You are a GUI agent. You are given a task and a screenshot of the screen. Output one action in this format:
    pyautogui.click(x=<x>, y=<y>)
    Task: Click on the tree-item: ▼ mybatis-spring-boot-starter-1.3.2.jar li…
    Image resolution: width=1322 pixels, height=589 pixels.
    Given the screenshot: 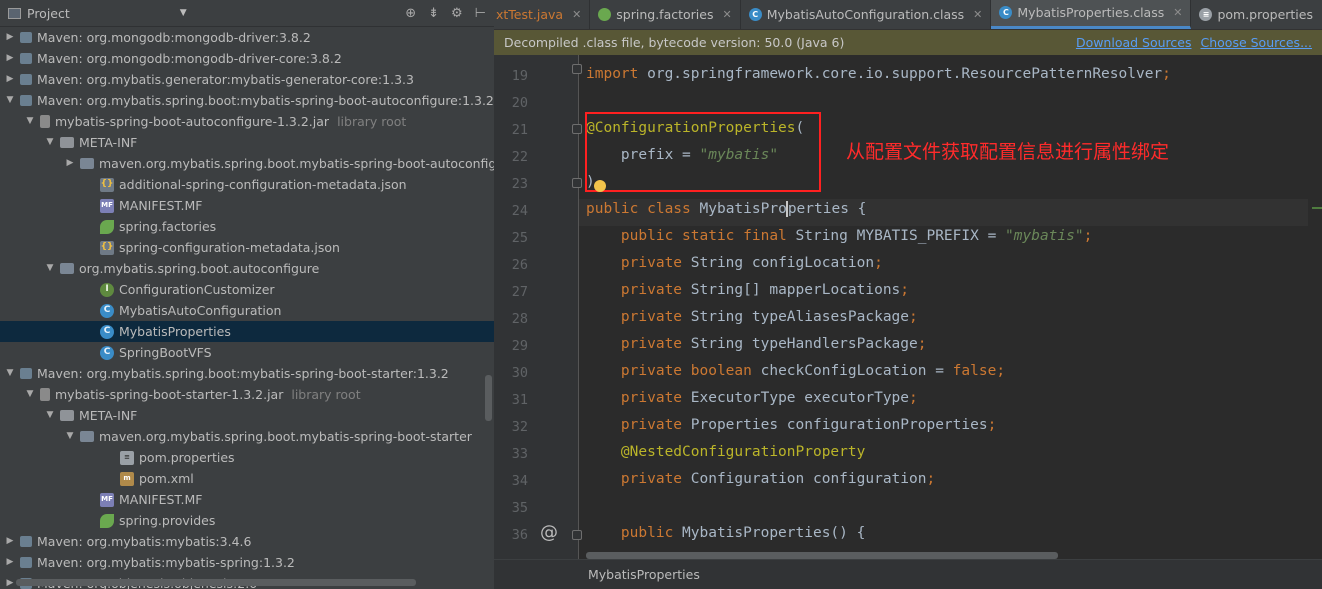 What is the action you would take?
    pyautogui.click(x=247, y=394)
    